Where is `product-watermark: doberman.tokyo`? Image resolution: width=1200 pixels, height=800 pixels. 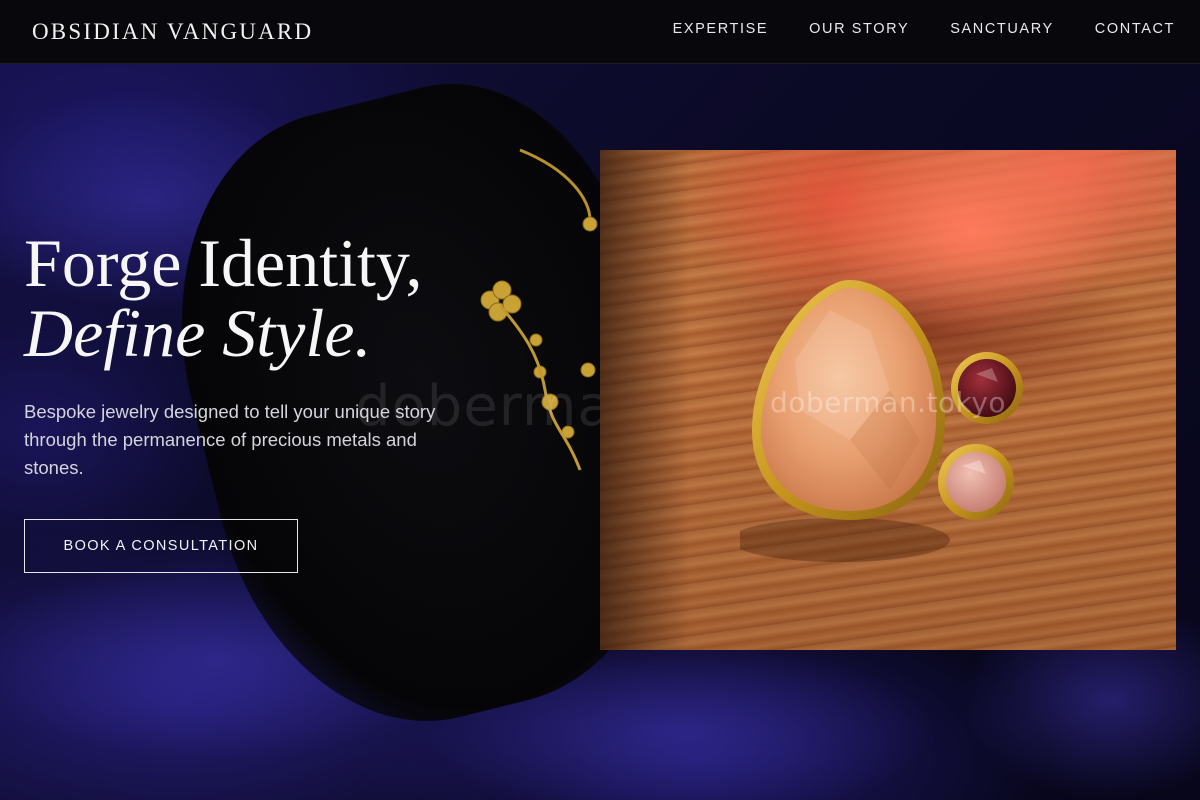
product-watermark: doberman.tokyo is located at coordinates (888, 402).